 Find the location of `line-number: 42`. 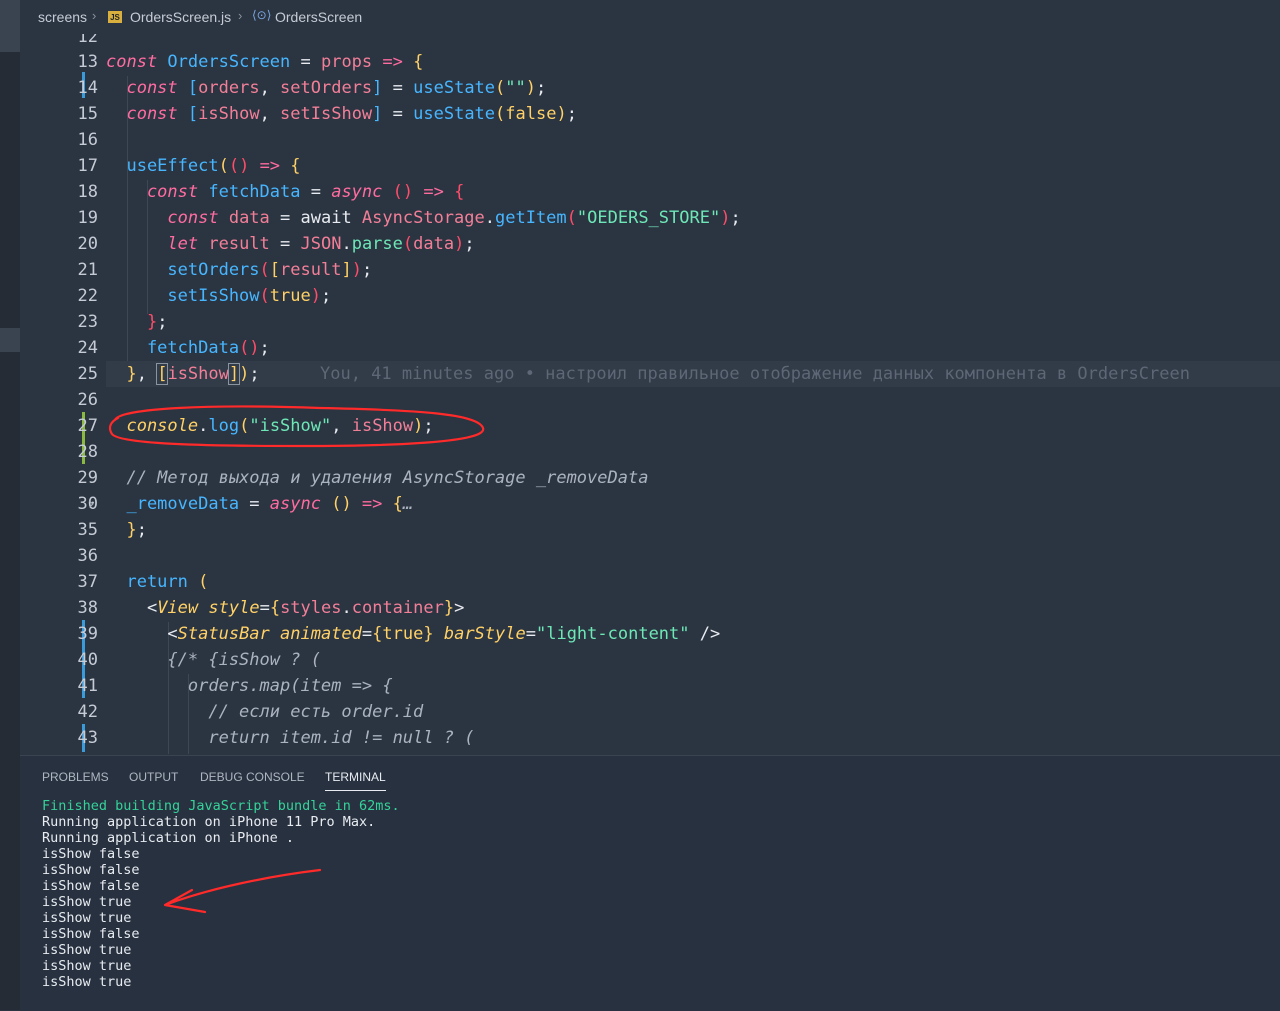

line-number: 42 is located at coordinates (87, 712).